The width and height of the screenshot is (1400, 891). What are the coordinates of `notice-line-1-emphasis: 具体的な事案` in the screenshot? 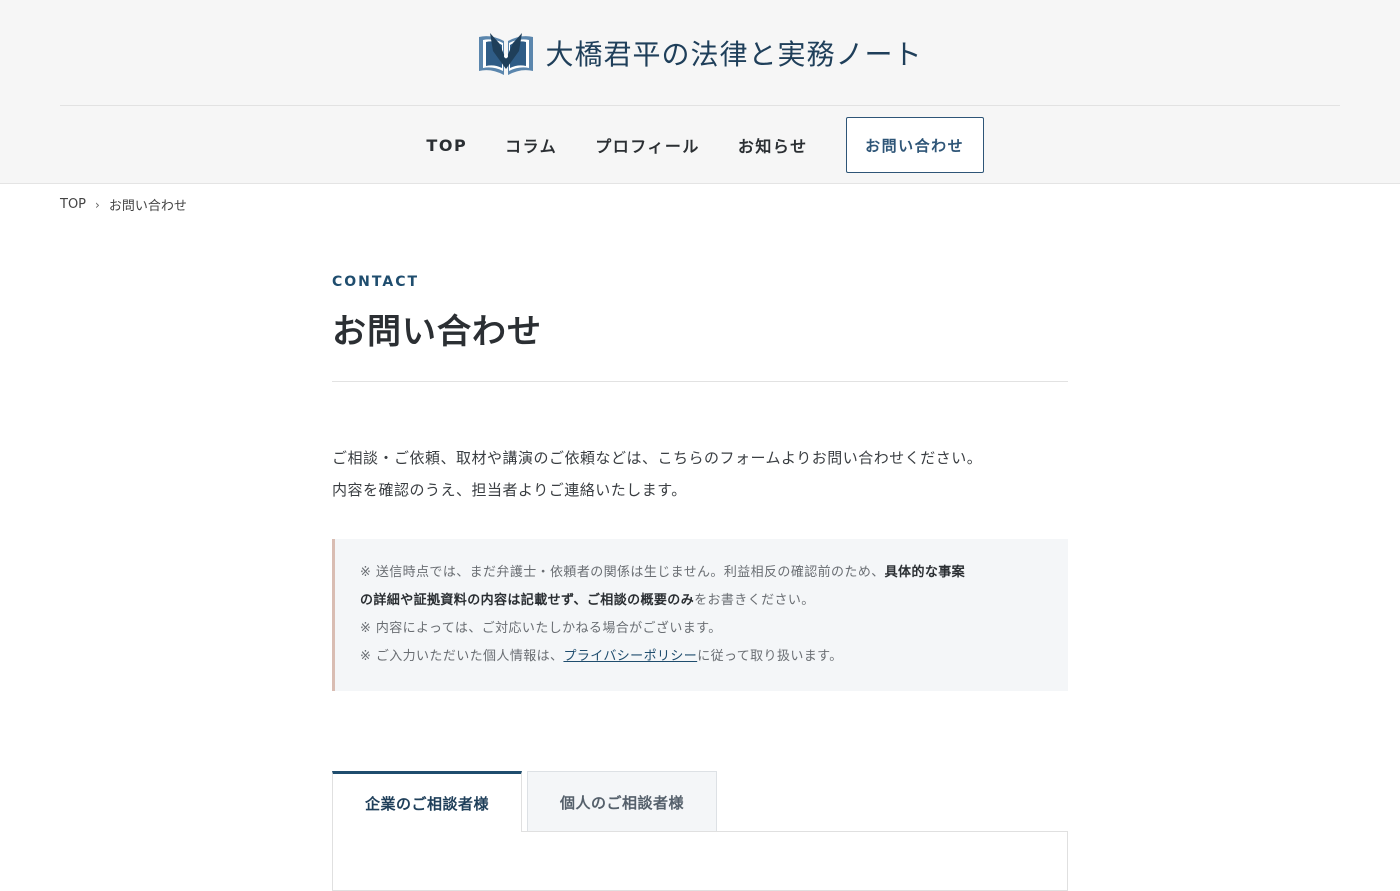 It's located at (925, 572).